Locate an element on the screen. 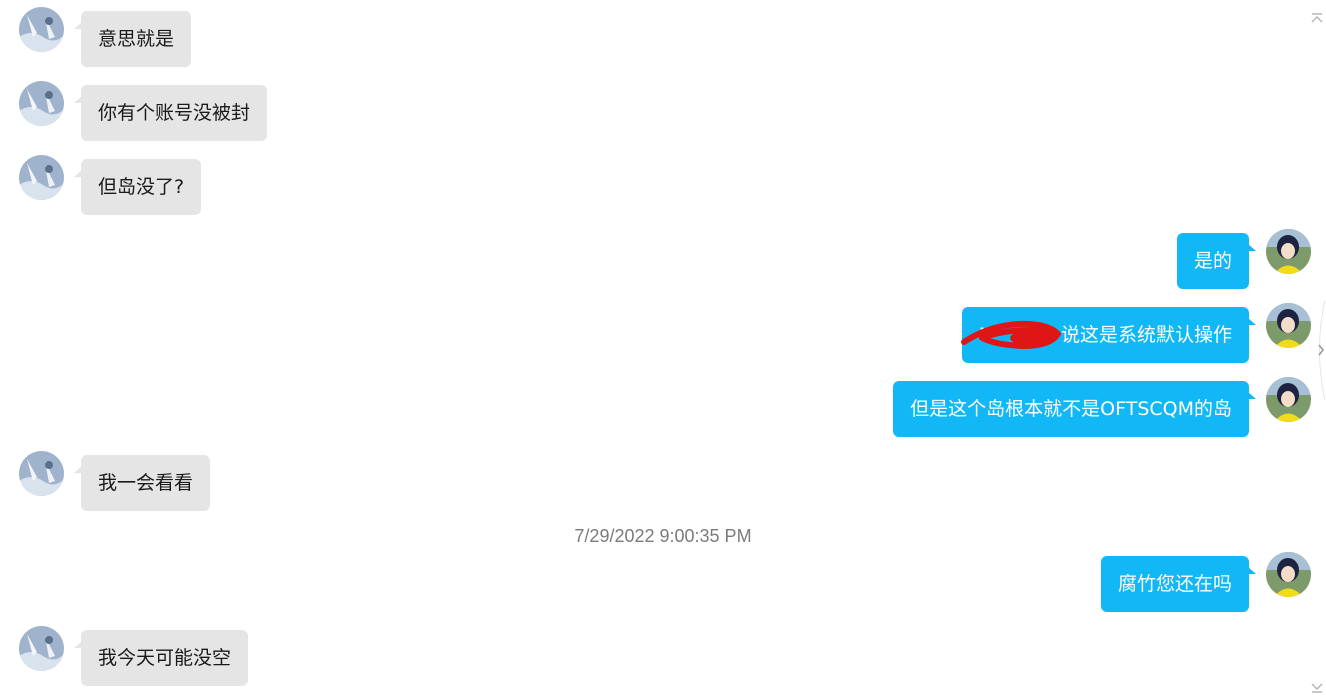 The width and height of the screenshot is (1326, 699). message-text: 是的 is located at coordinates (1212, 261).